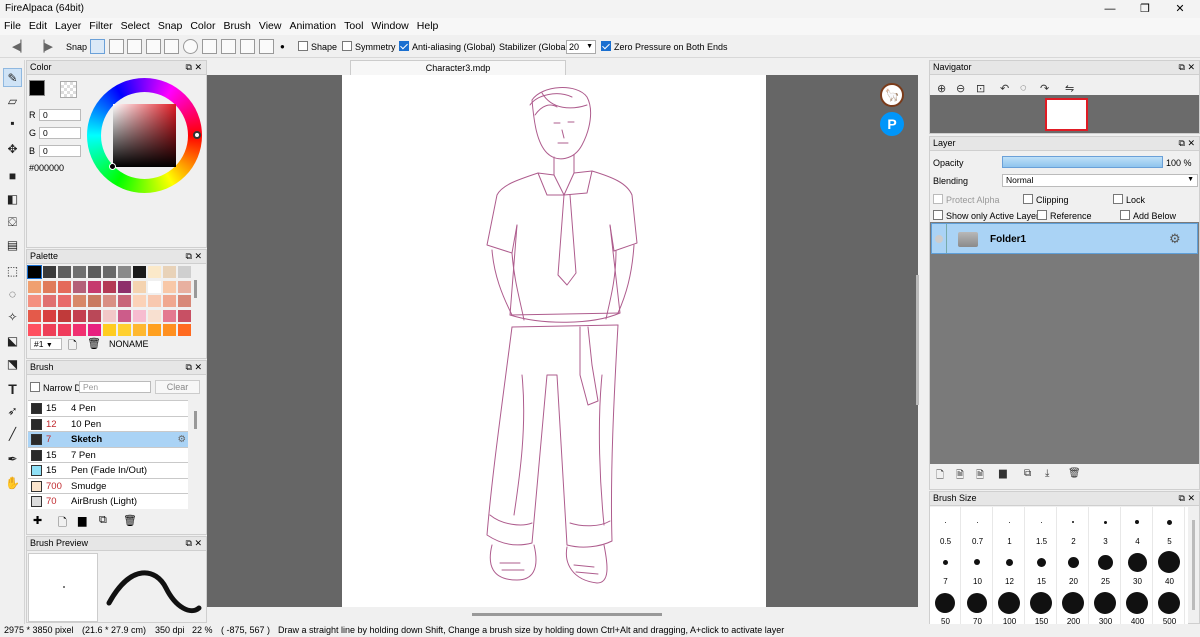 The image size is (1200, 637). Describe the element at coordinates (171, 46) in the screenshot. I see `snap-radial-icon` at that location.